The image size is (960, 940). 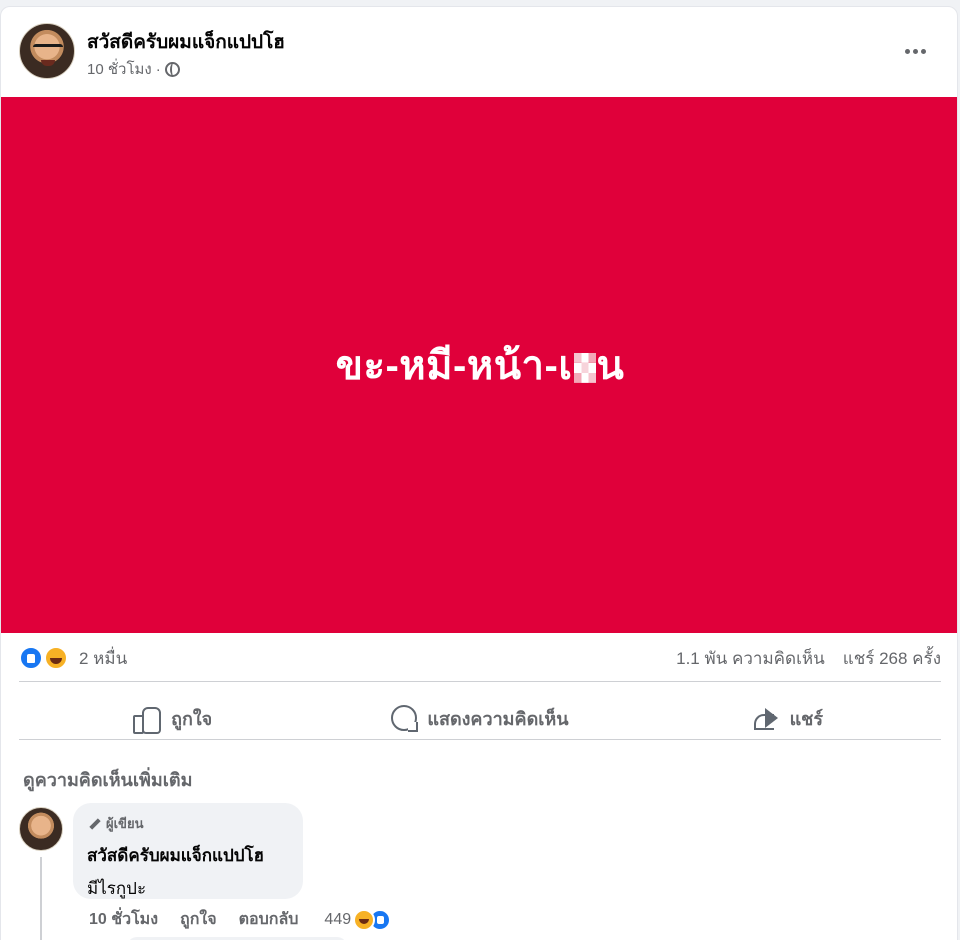 What do you see at coordinates (584, 368) in the screenshot?
I see `censor-pixelation` at bounding box center [584, 368].